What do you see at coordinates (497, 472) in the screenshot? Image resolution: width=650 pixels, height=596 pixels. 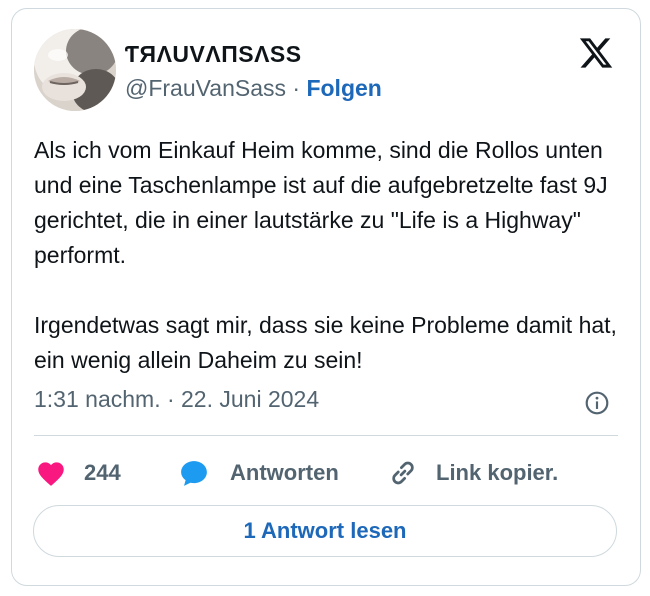 I see `copy-link-label: Link kopier.` at bounding box center [497, 472].